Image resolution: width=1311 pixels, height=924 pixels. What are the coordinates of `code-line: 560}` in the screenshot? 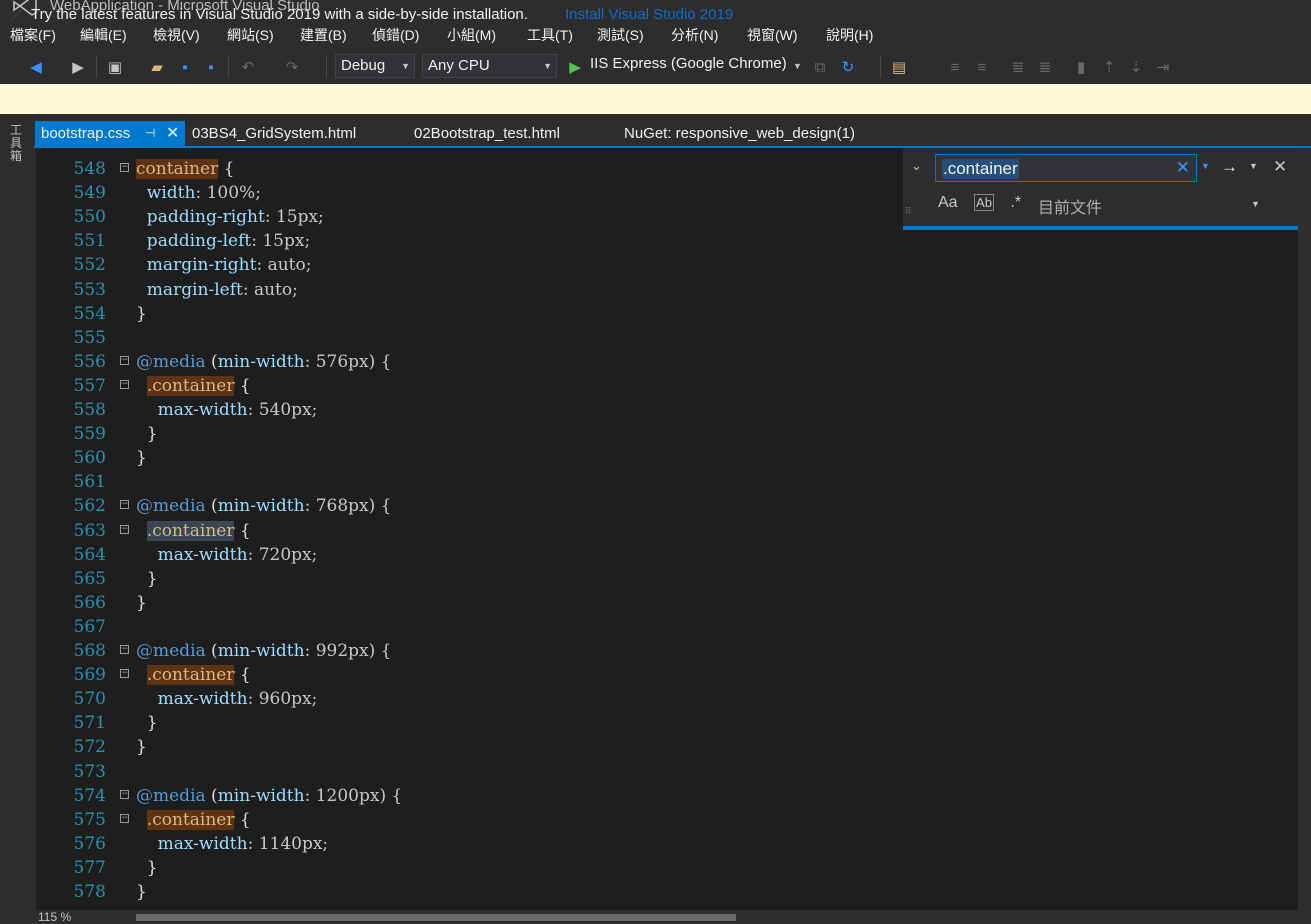 It's located at (667, 458).